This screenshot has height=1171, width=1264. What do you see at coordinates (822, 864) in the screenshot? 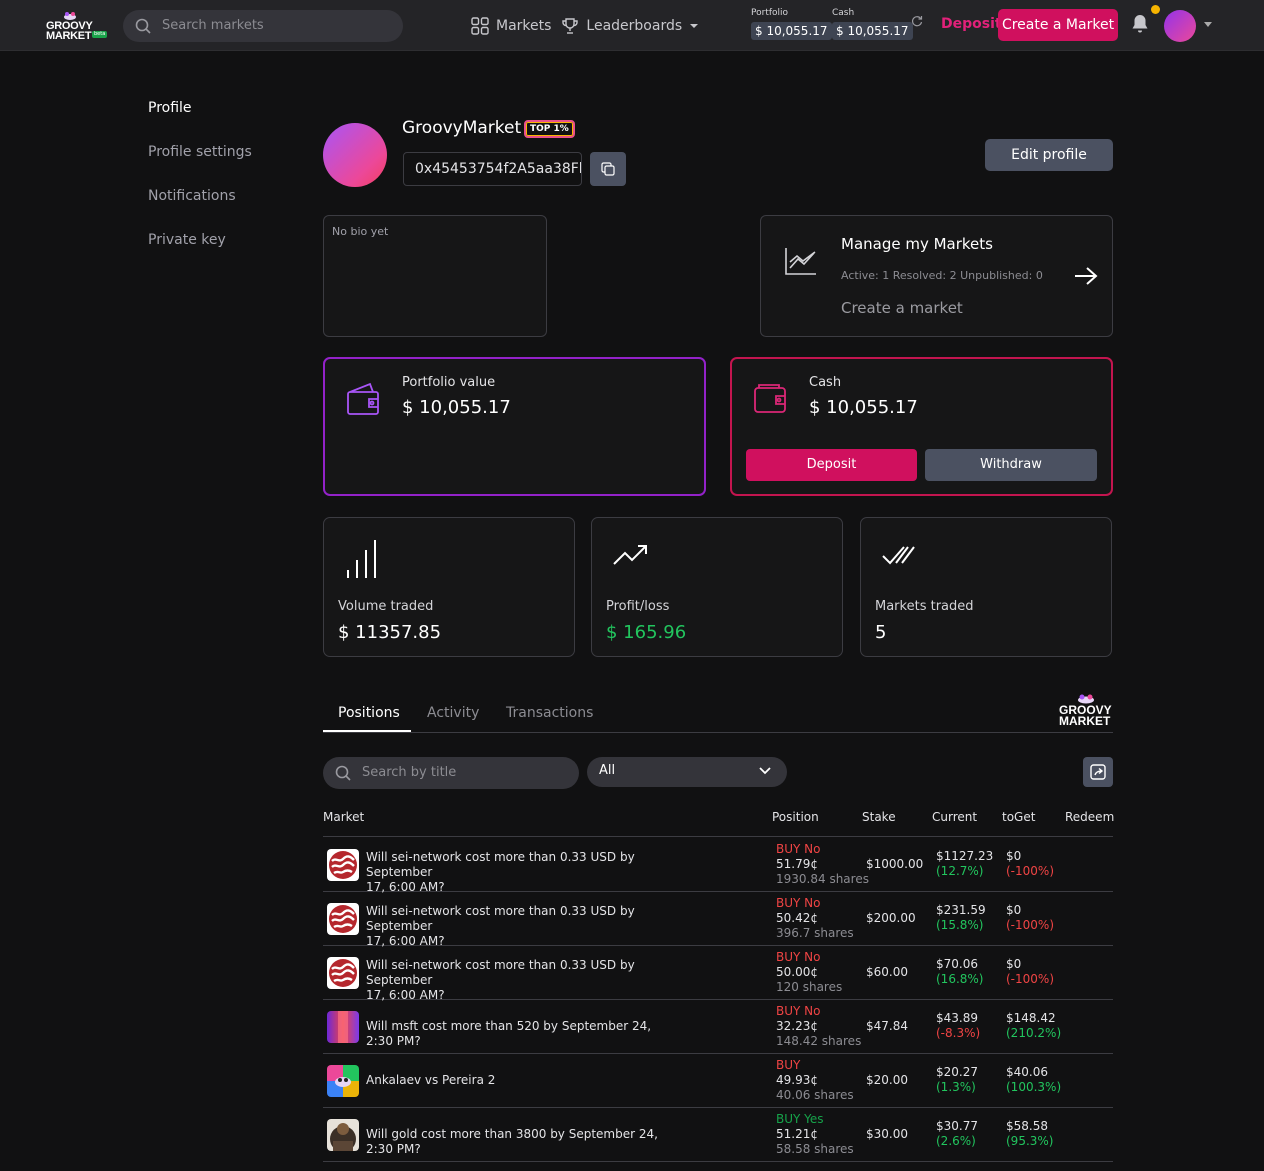
I see `position-cell: BUY No 51.79¢ 1930.84 shares` at bounding box center [822, 864].